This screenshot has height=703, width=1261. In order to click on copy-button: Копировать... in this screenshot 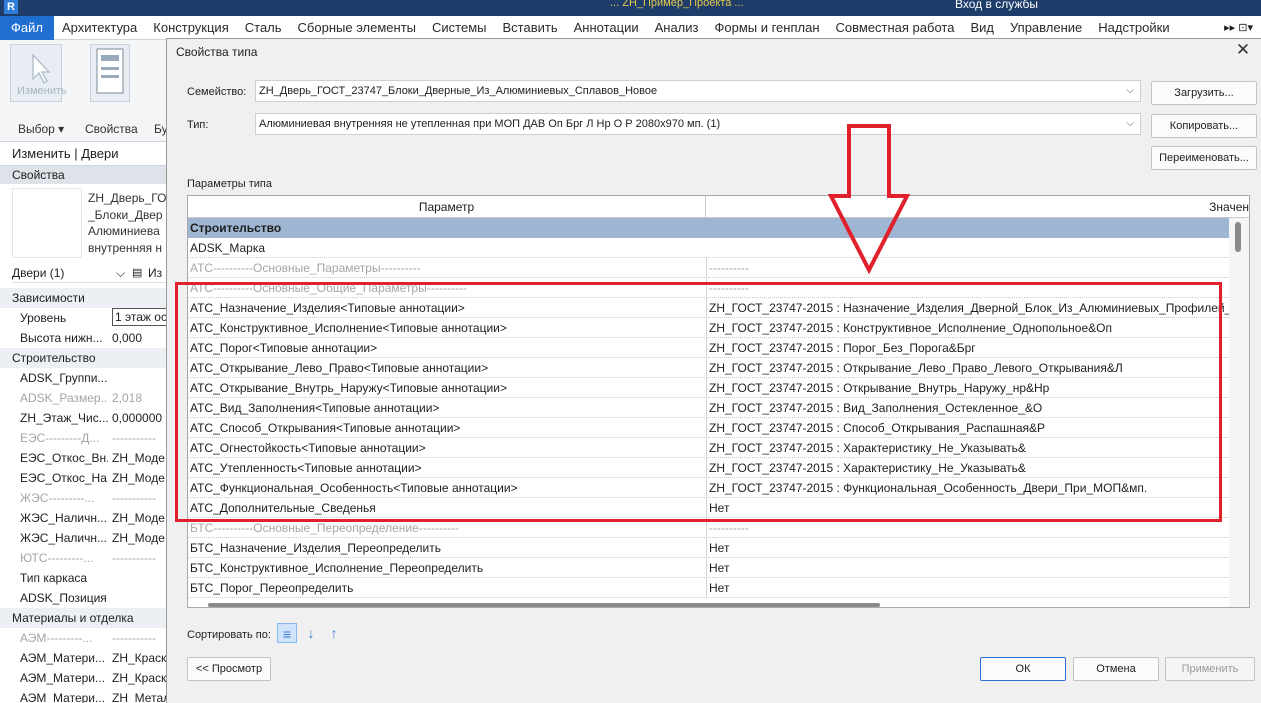, I will do `click(1204, 126)`.